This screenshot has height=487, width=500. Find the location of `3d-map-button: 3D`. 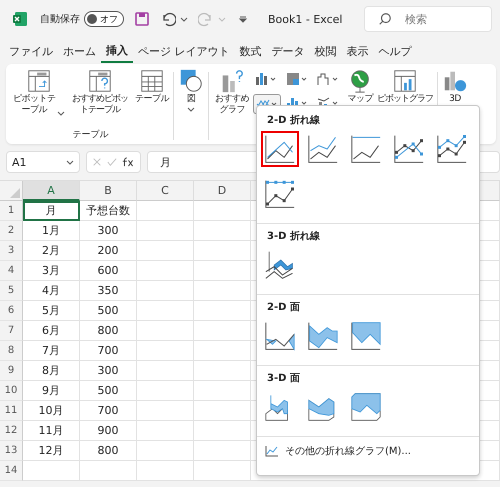

3d-map-button: 3D is located at coordinates (455, 100).